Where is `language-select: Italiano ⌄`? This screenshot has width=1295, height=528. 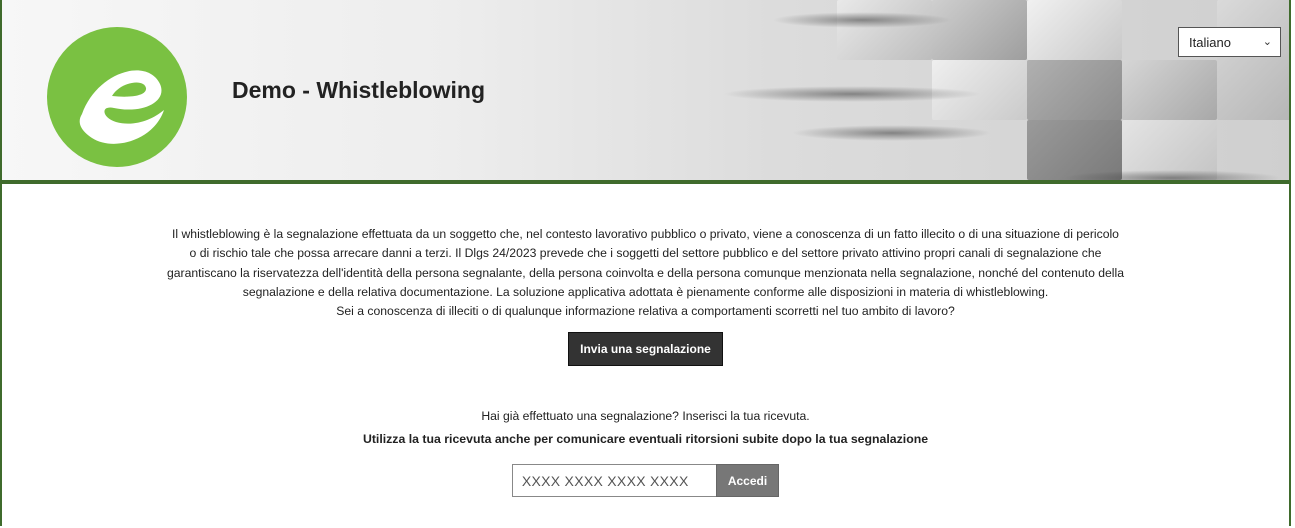
language-select: Italiano ⌄ is located at coordinates (1229, 42).